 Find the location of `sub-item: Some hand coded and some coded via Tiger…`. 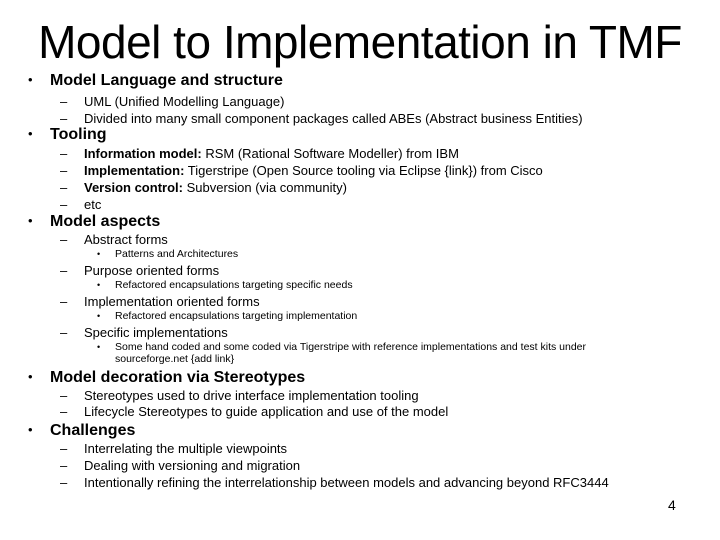

sub-item: Some hand coded and some coded via Tiger… is located at coordinates (351, 347).